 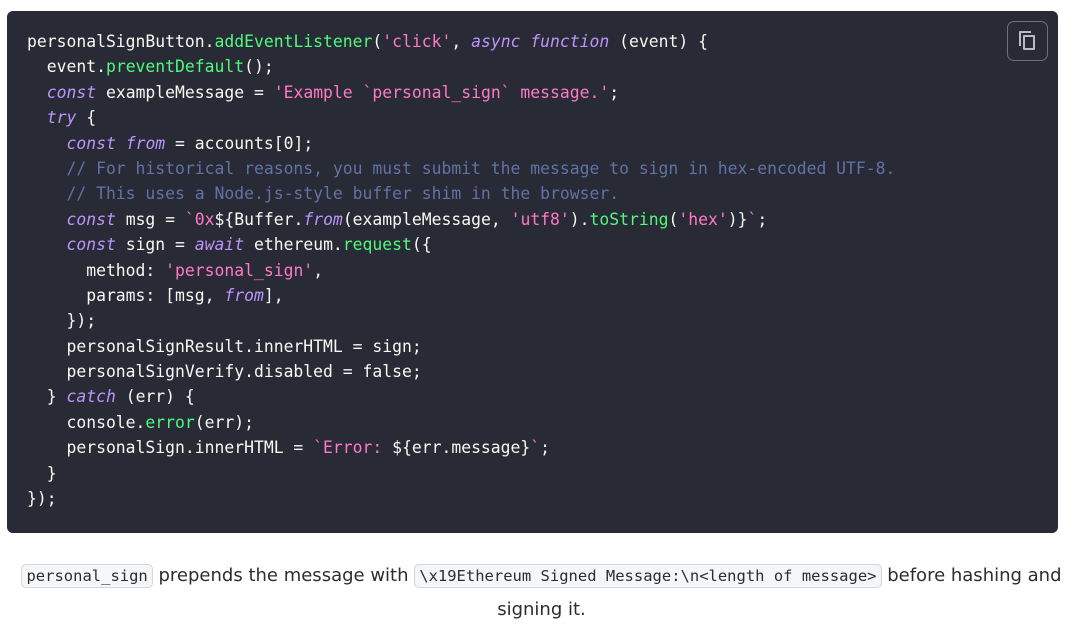 I want to click on code-token: )}, so click(x=737, y=219).